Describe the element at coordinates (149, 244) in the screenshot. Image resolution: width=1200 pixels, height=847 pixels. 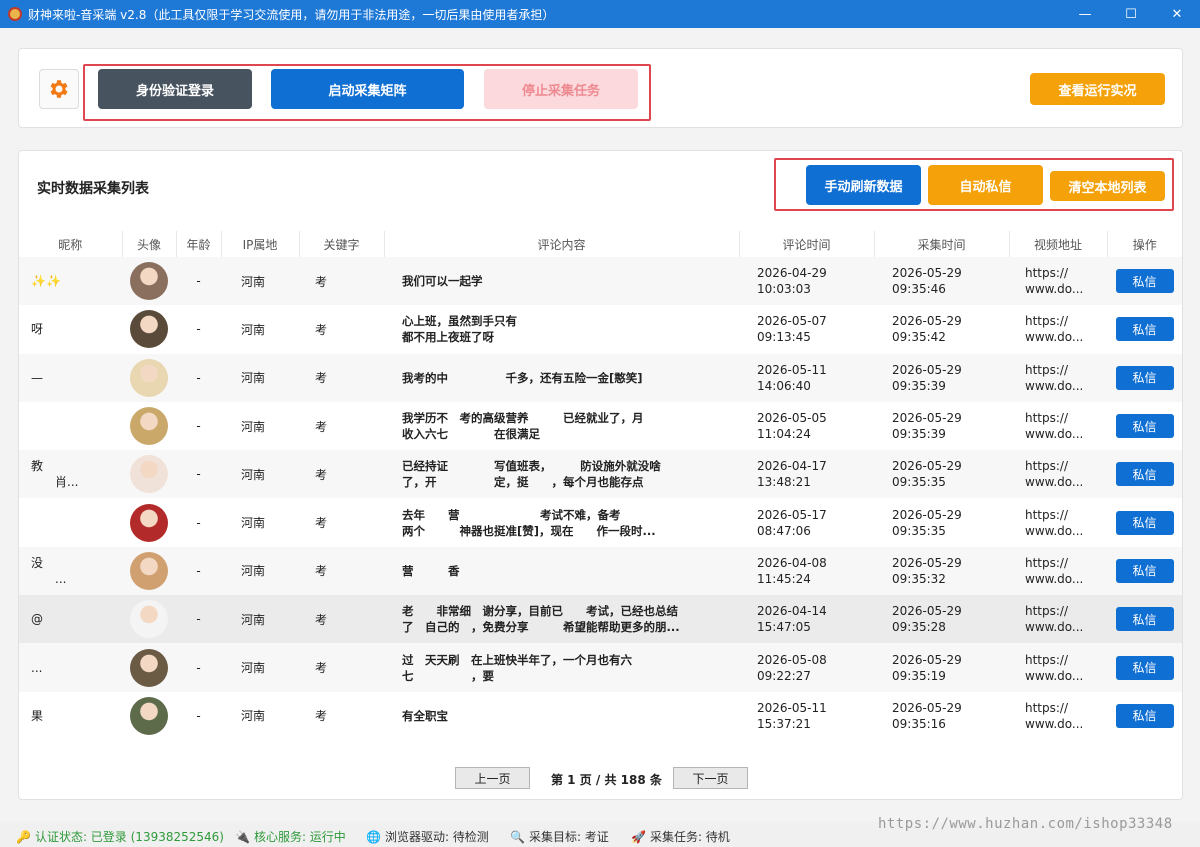
I see `column-header: 头像` at that location.